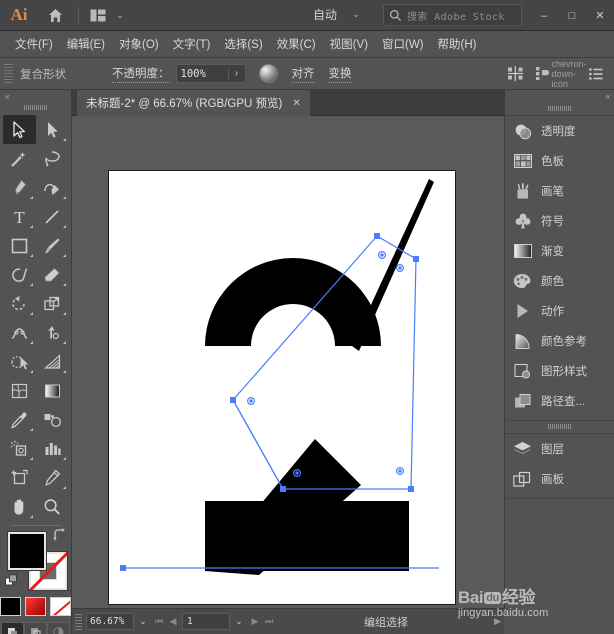 This screenshot has height=634, width=614. Describe the element at coordinates (52, 245) in the screenshot. I see `tool-paintbrush` at that location.